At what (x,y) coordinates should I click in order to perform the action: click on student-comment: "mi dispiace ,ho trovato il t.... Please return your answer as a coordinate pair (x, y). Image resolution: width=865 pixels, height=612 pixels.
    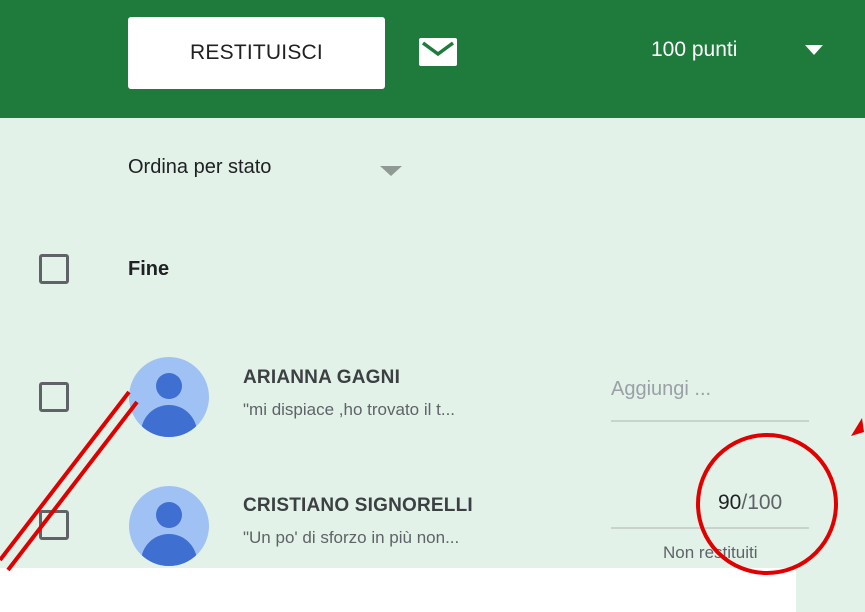
    Looking at the image, I should click on (349, 410).